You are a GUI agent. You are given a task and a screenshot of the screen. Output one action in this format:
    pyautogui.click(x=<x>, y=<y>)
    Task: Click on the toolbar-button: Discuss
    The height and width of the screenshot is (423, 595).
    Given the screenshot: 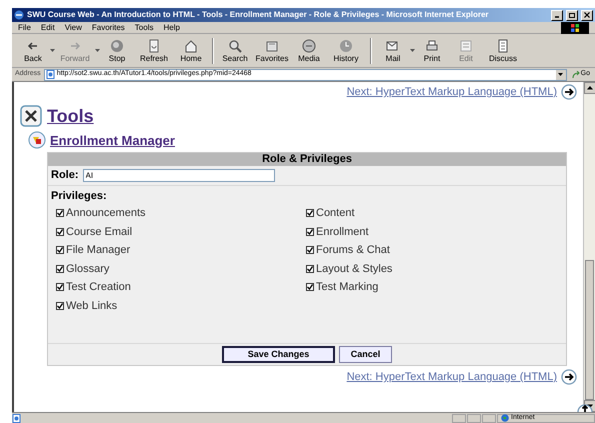 What is the action you would take?
    pyautogui.click(x=503, y=51)
    